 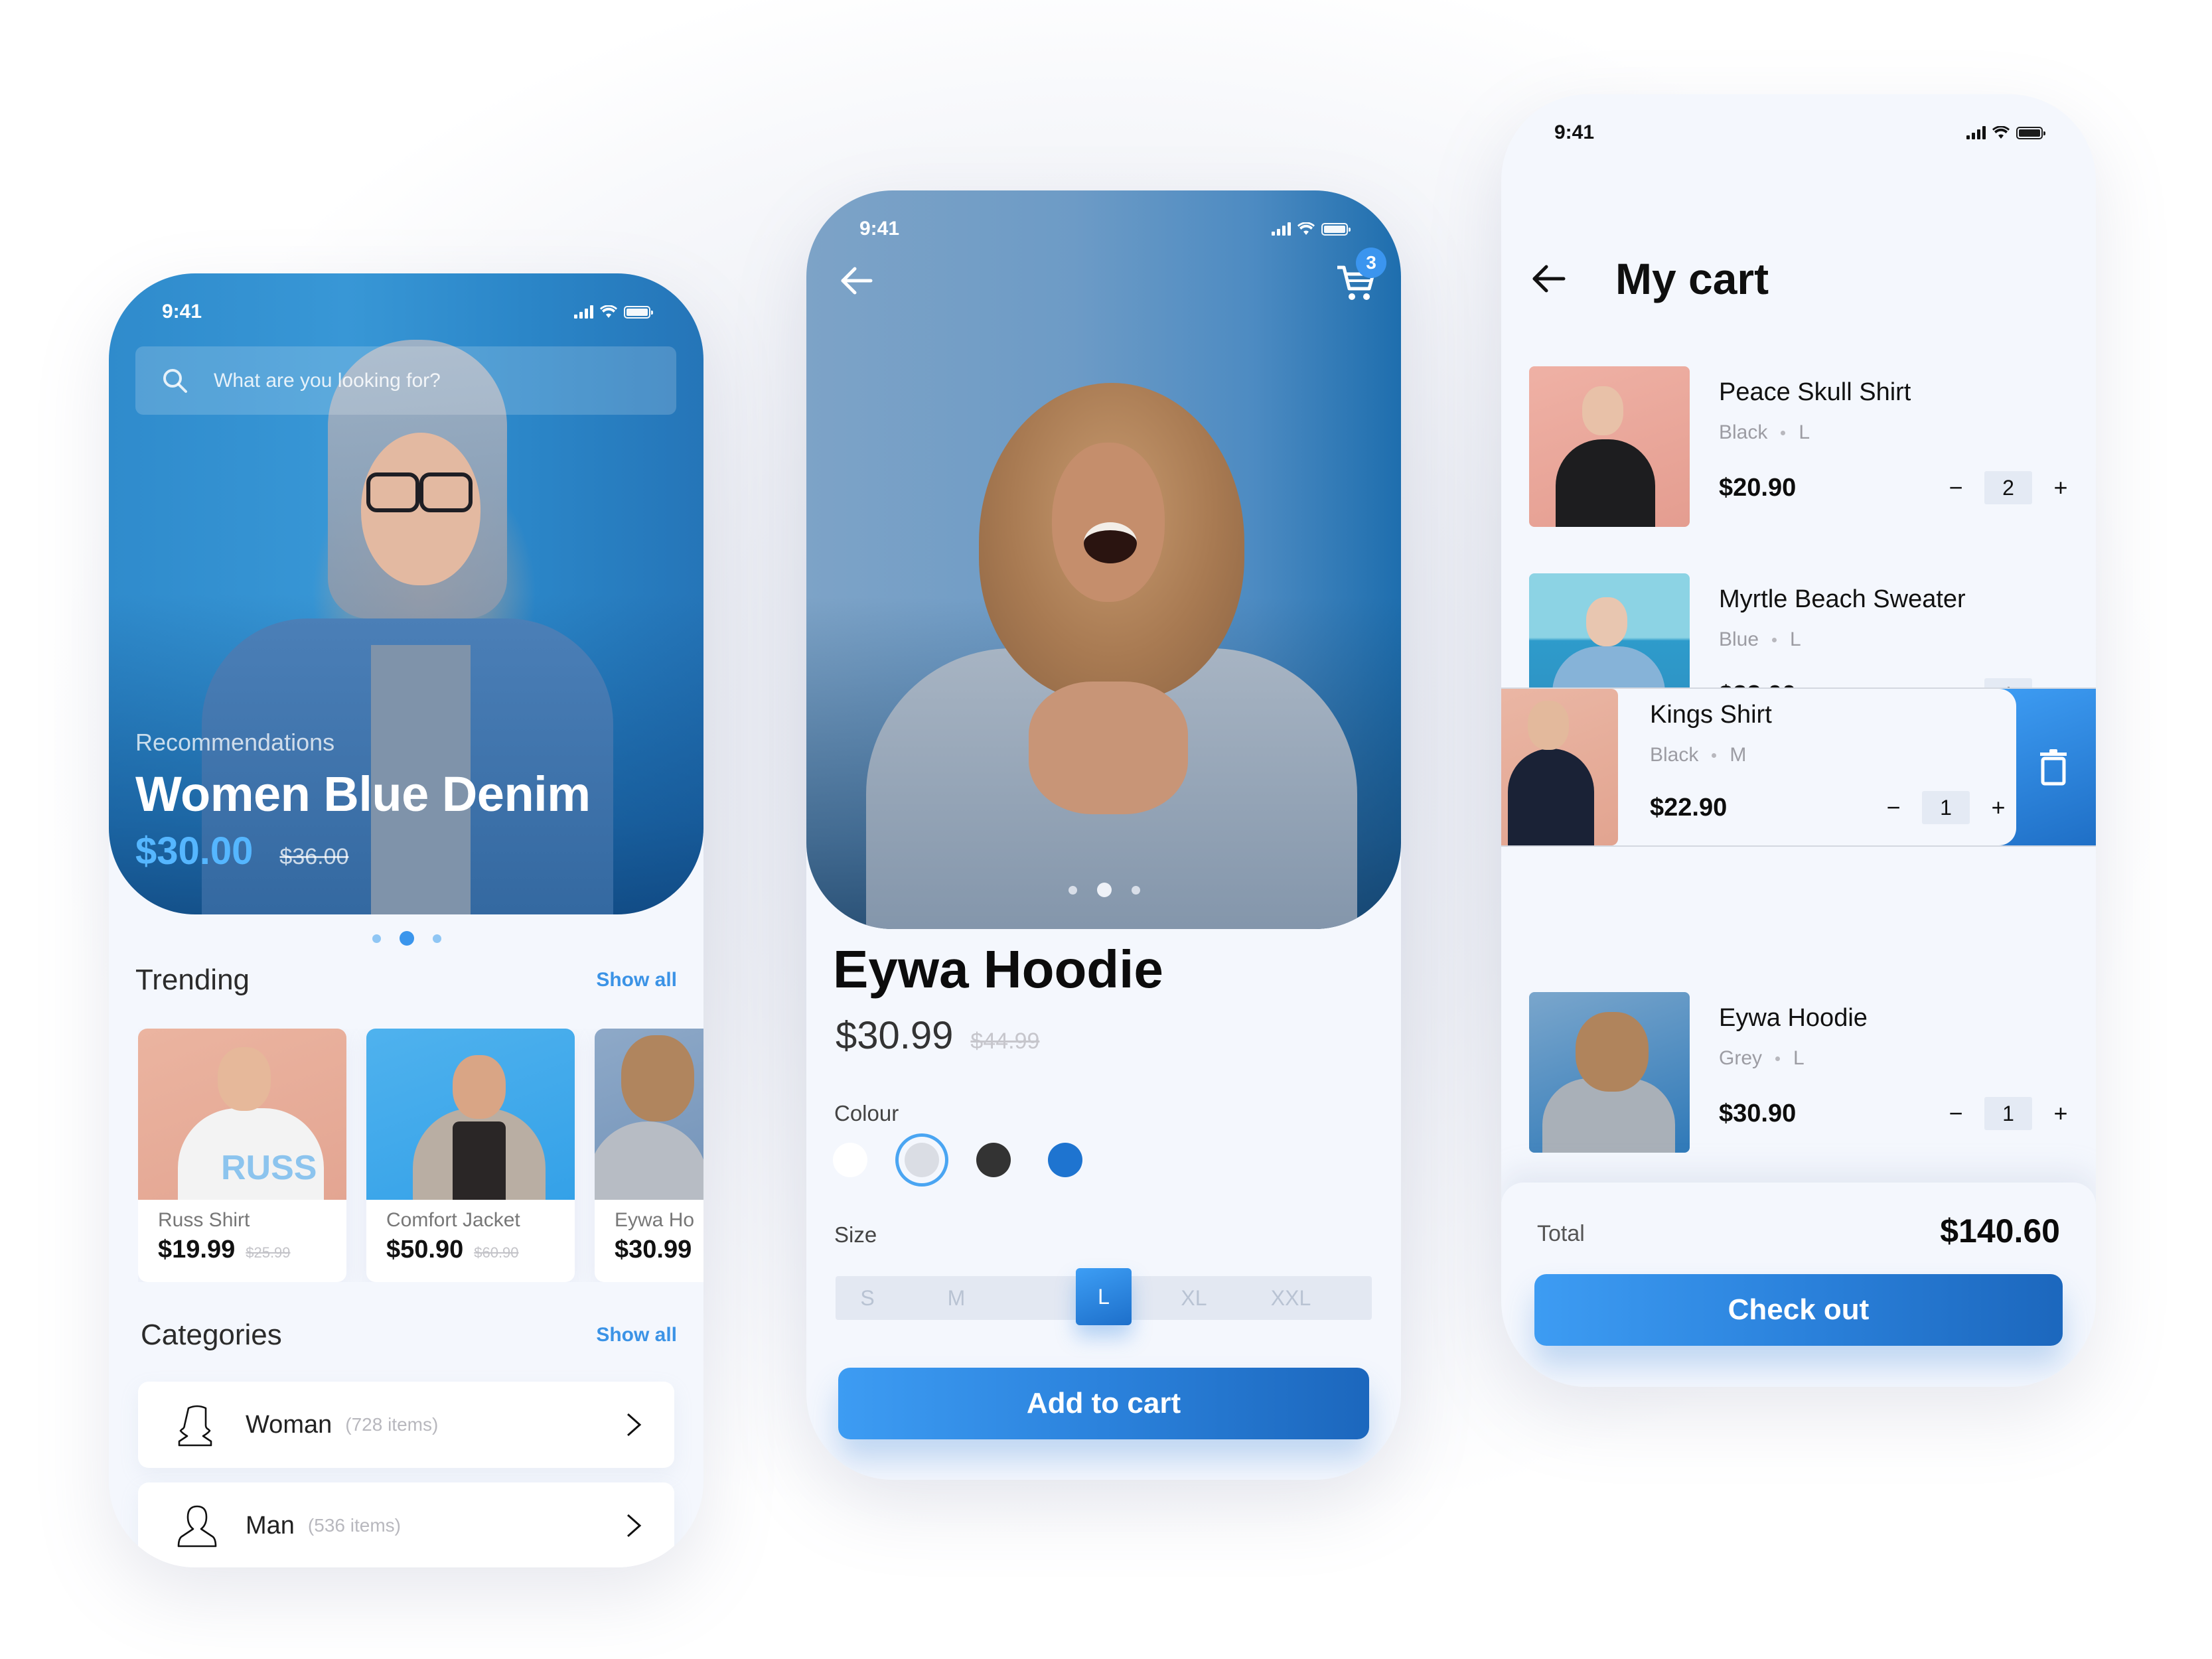 What do you see at coordinates (328, 380) in the screenshot?
I see `search-placeholder: What are you looking for?` at bounding box center [328, 380].